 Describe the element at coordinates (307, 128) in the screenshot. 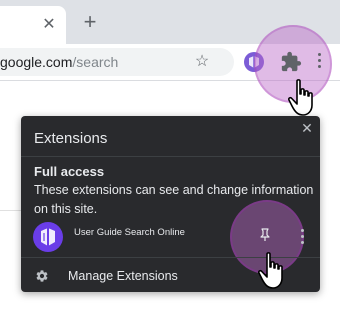

I see `close-icon: ✕` at that location.